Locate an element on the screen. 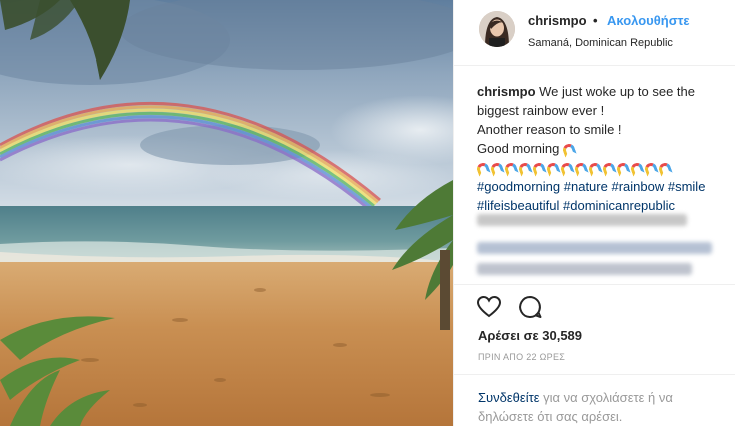 This screenshot has height=426, width=735. likes-count: Αρέσει σε 30,589 is located at coordinates (530, 335).